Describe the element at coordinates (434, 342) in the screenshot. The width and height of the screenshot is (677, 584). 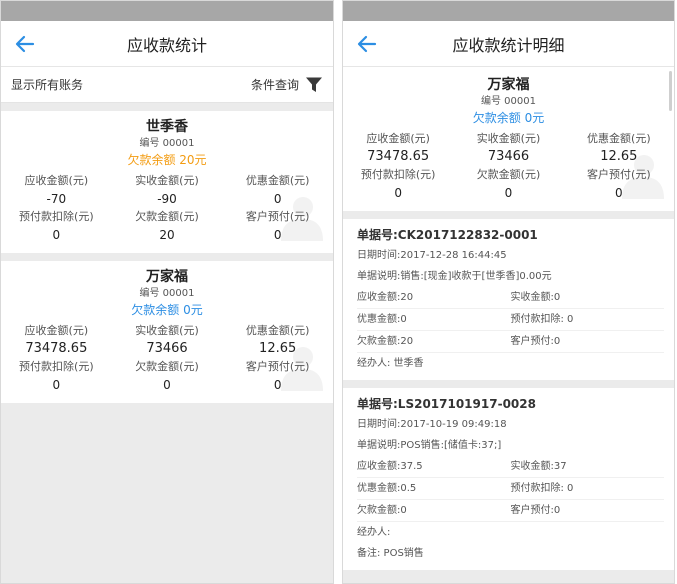
I see `receipt-owed: 欠款金额:20` at that location.